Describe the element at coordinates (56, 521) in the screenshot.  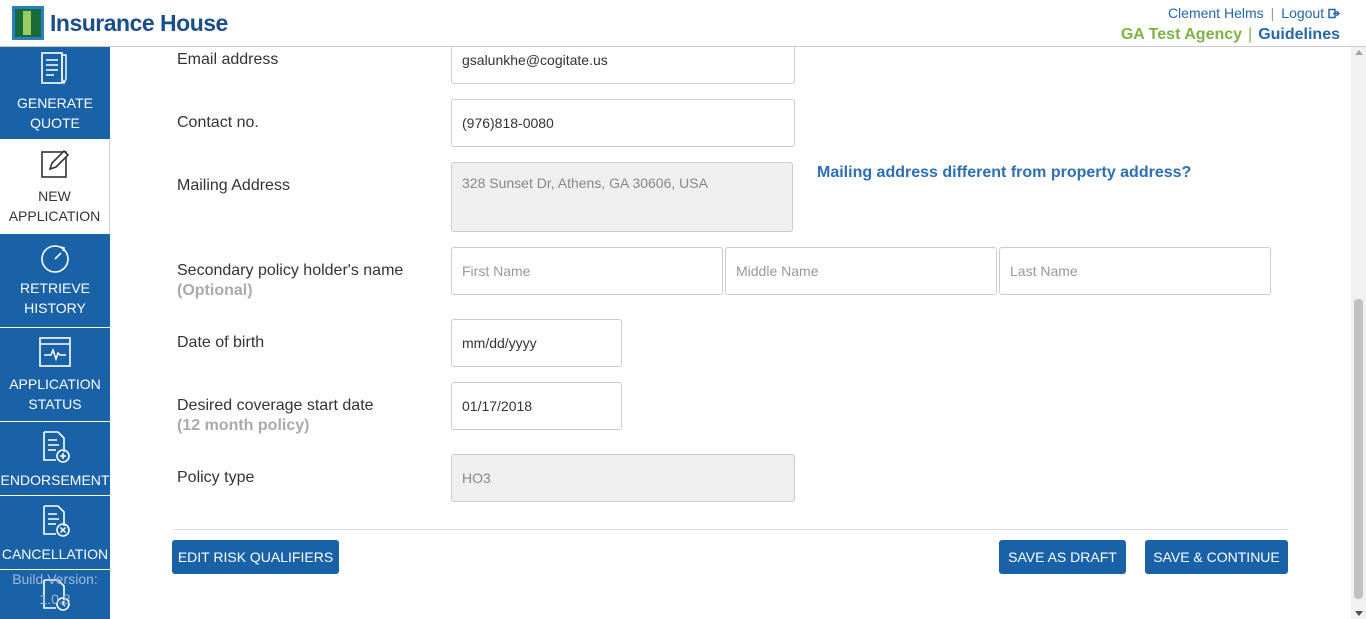
I see `cancel-document-icon` at that location.